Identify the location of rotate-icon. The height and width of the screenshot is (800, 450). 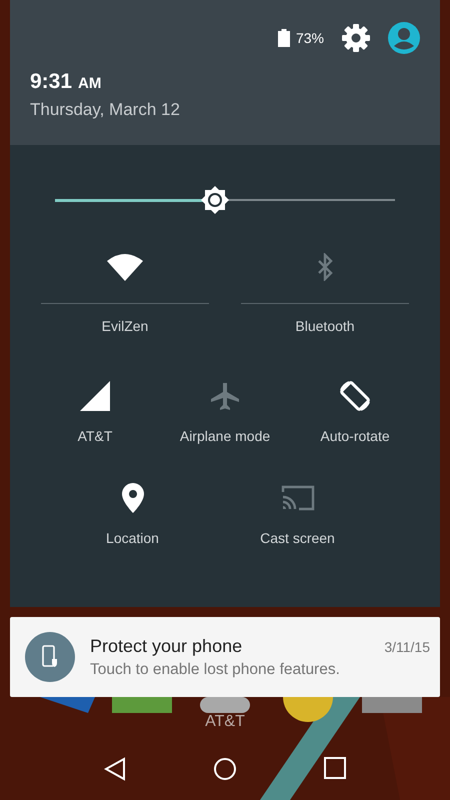
(355, 396).